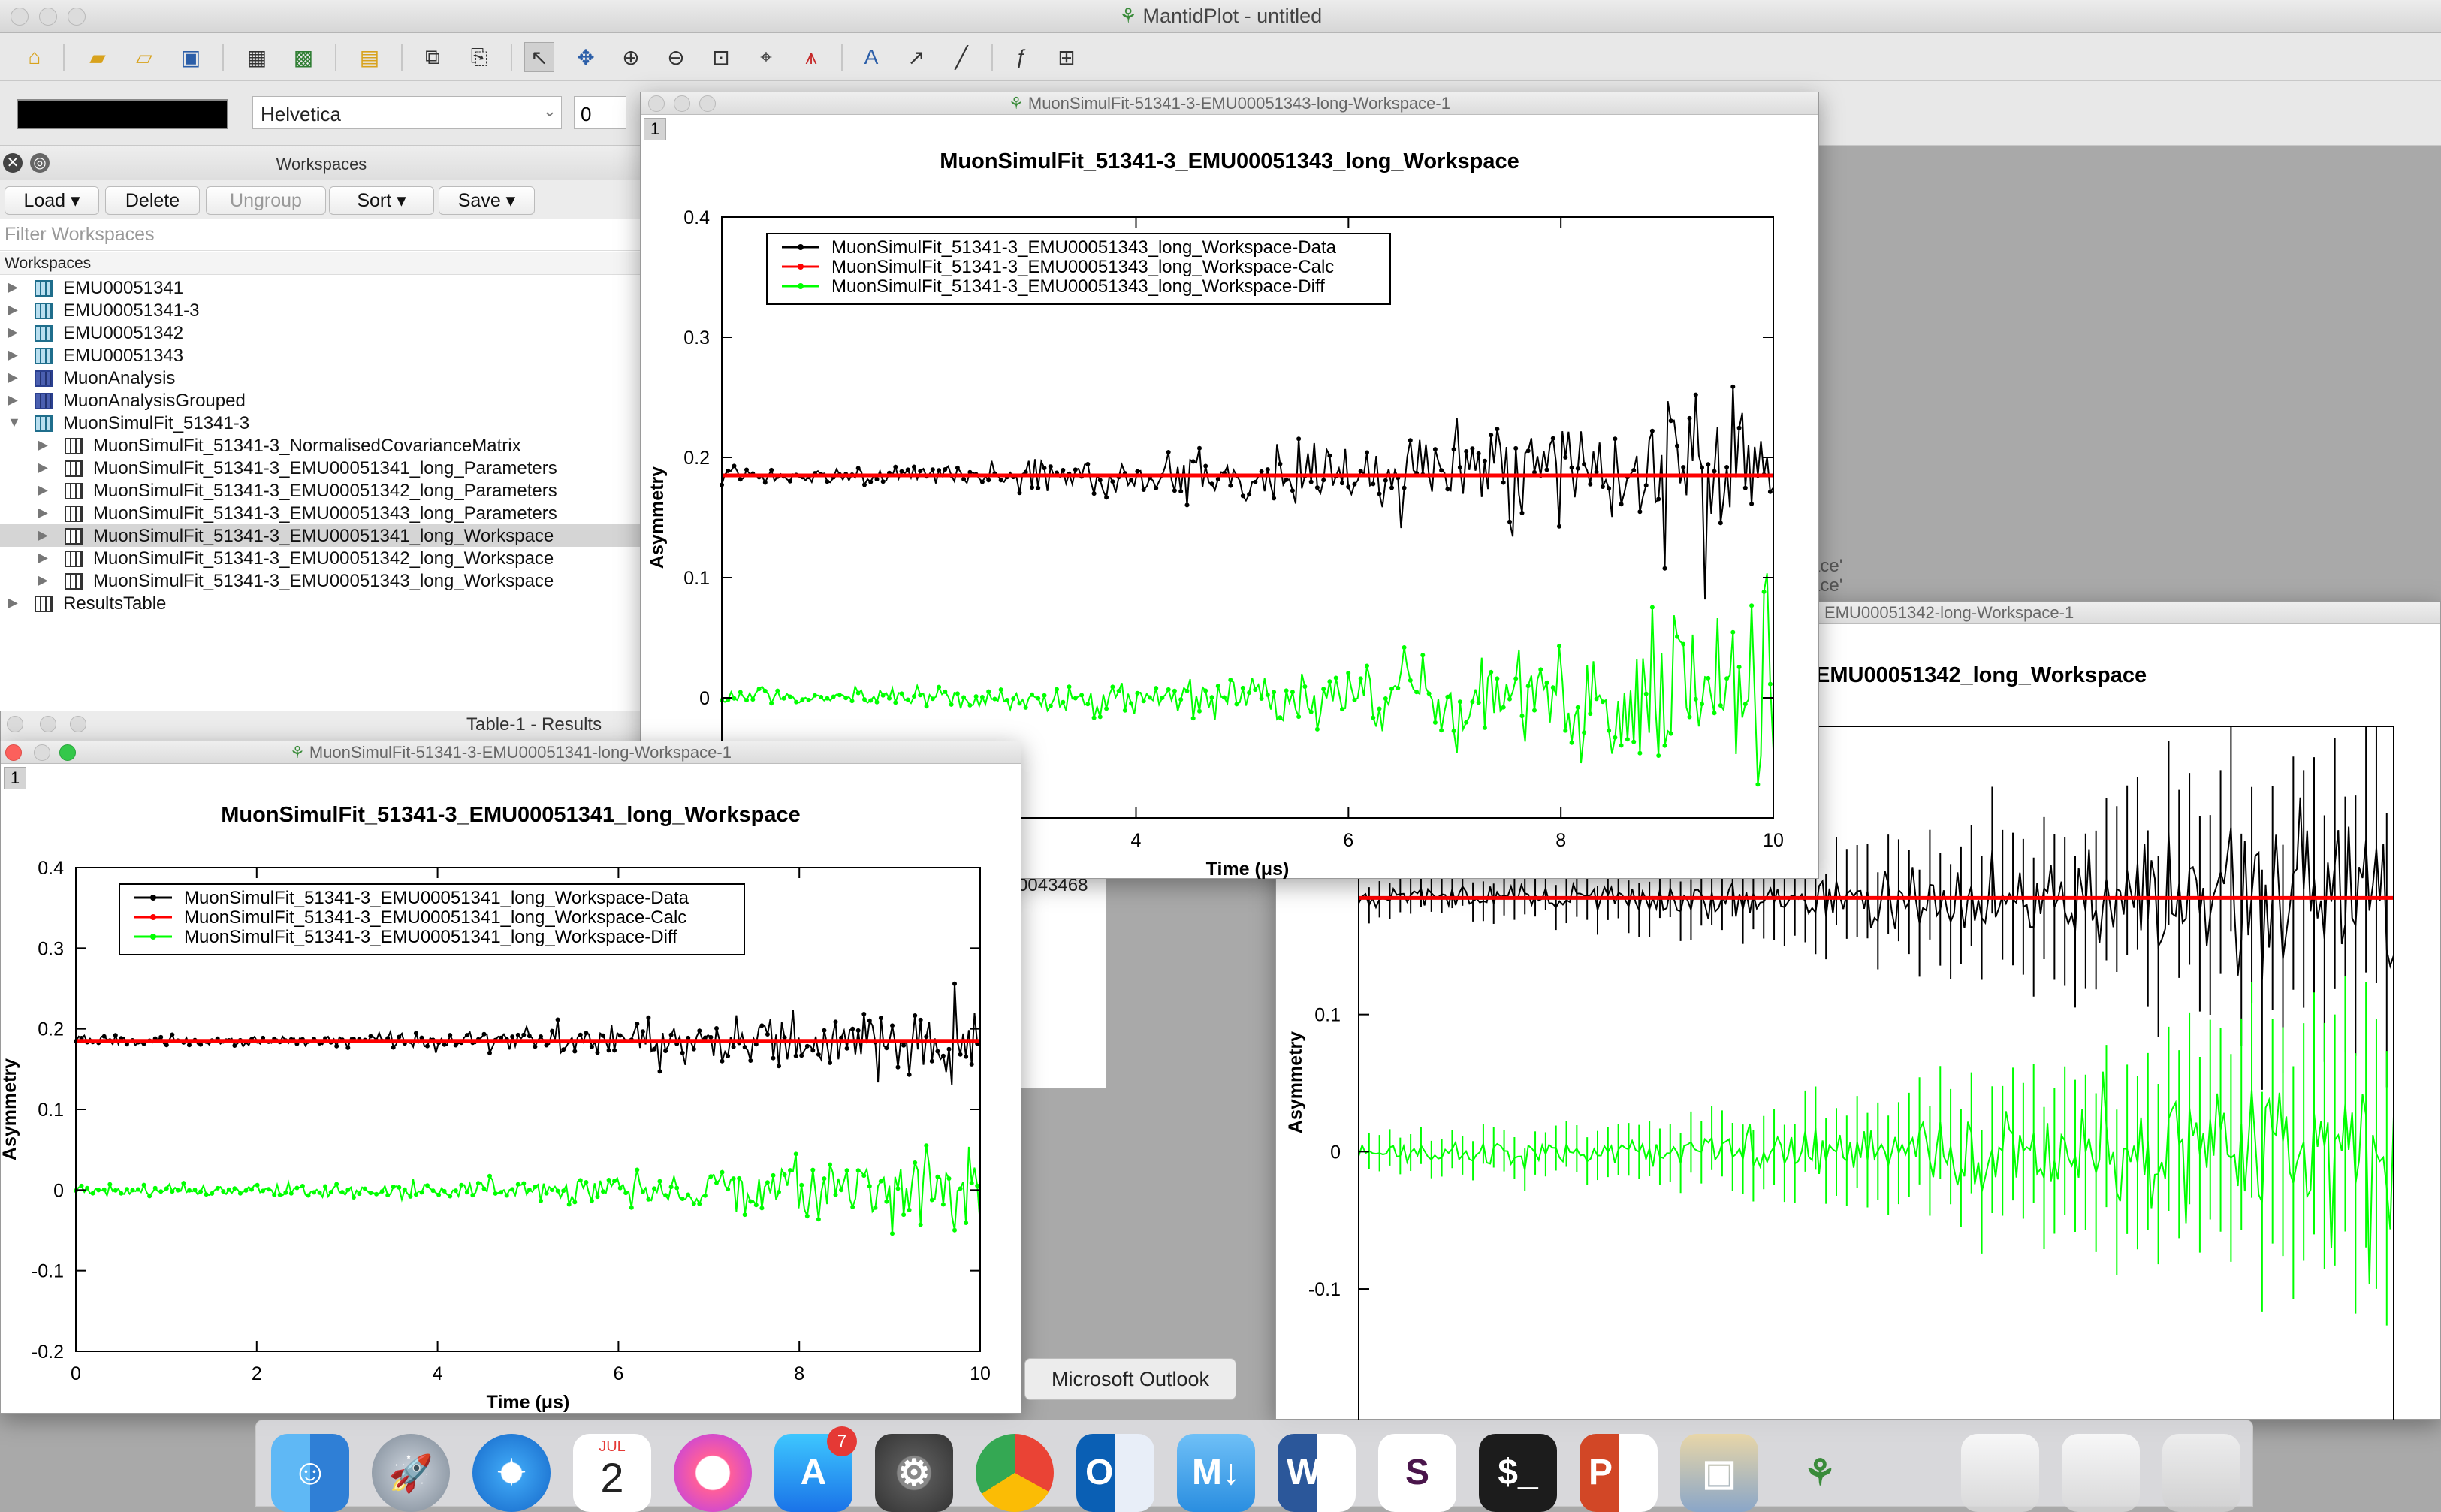 The height and width of the screenshot is (1512, 2441). I want to click on add-function-icon: ƒ, so click(1021, 57).